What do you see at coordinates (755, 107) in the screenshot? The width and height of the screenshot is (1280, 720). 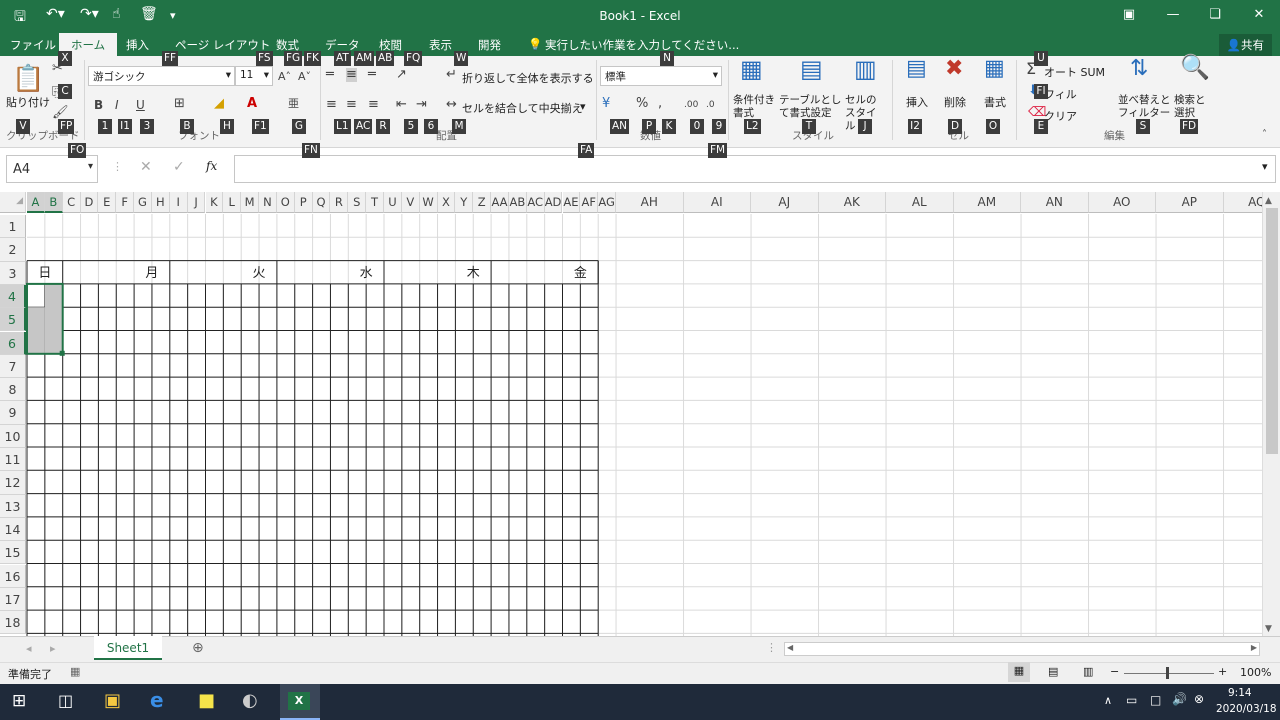 I see `conditional-format-button: 条件付き書式` at bounding box center [755, 107].